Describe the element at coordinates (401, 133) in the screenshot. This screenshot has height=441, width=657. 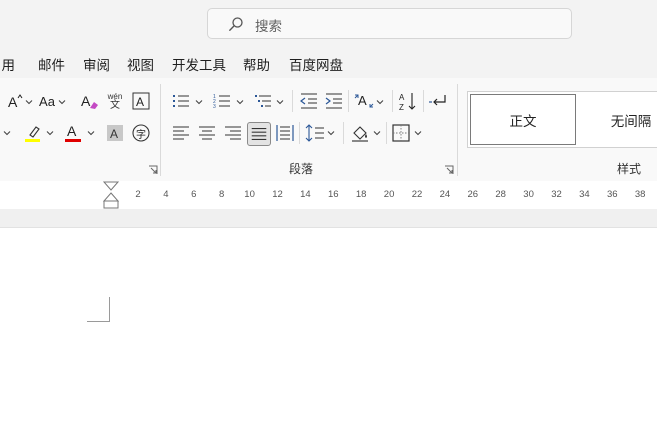
I see `borders-icon` at that location.